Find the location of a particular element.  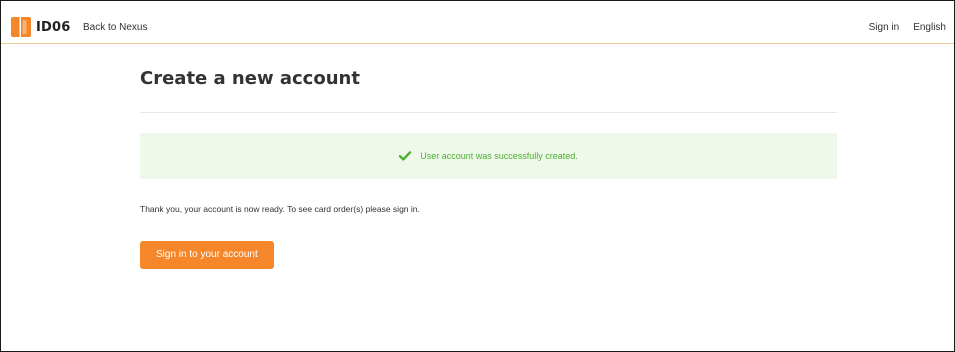

divider is located at coordinates (488, 112).